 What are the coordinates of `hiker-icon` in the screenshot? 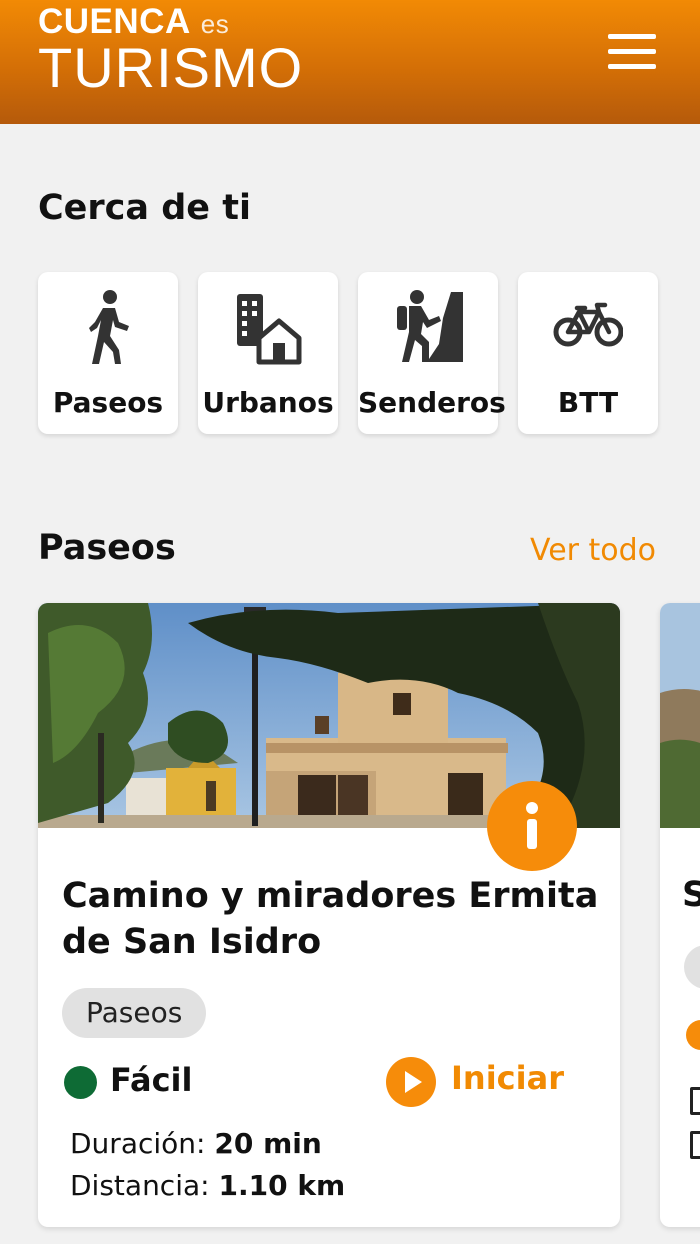 It's located at (430, 326).